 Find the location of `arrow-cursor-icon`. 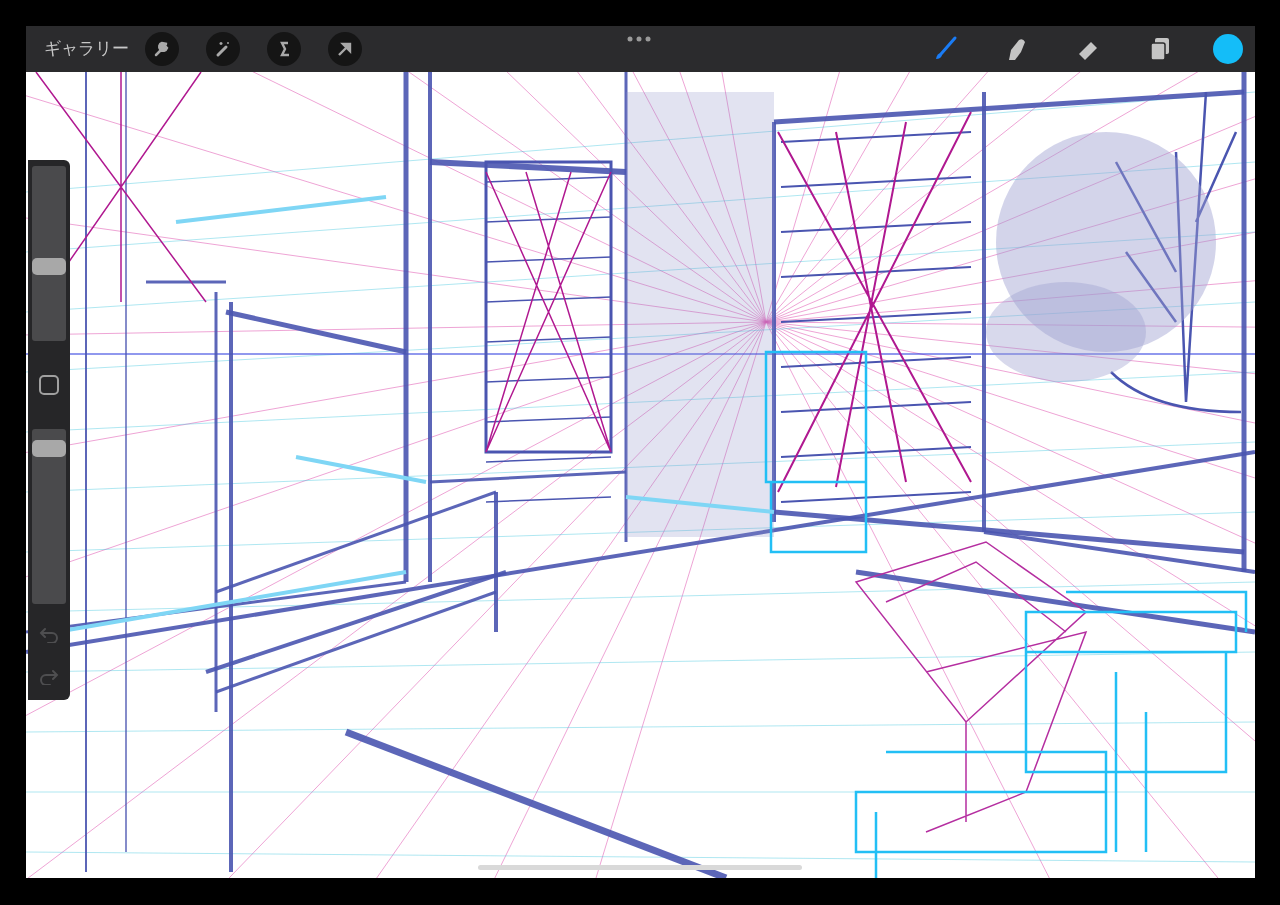

arrow-cursor-icon is located at coordinates (345, 49).